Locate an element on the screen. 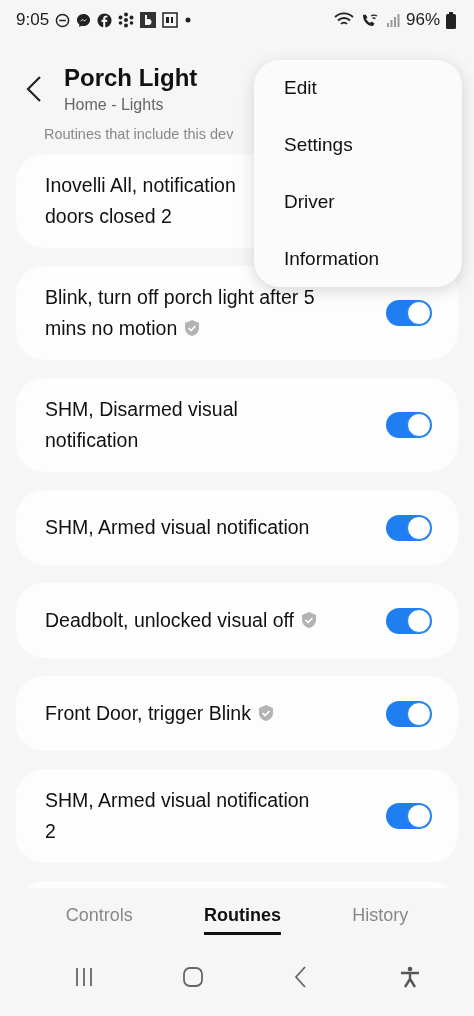 This screenshot has width=474, height=1016. dot-icon is located at coordinates (188, 20).